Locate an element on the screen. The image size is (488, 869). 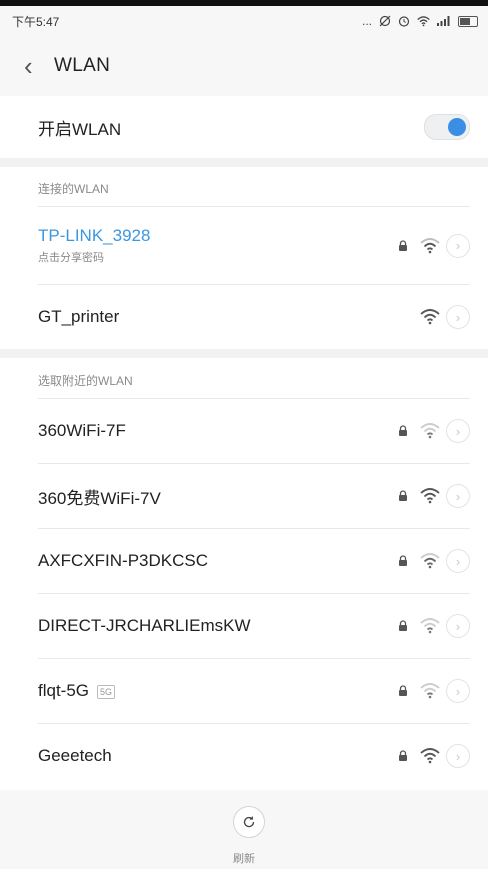
network-row-360wifi-7f: 360WiFi-7F › is located at coordinates (244, 431).